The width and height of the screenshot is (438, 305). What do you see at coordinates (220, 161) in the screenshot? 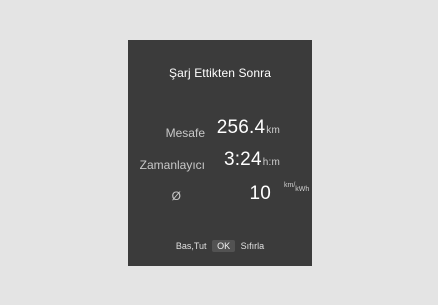
I see `timer-row: Zamanlayıcı 3:24h:m` at bounding box center [220, 161].